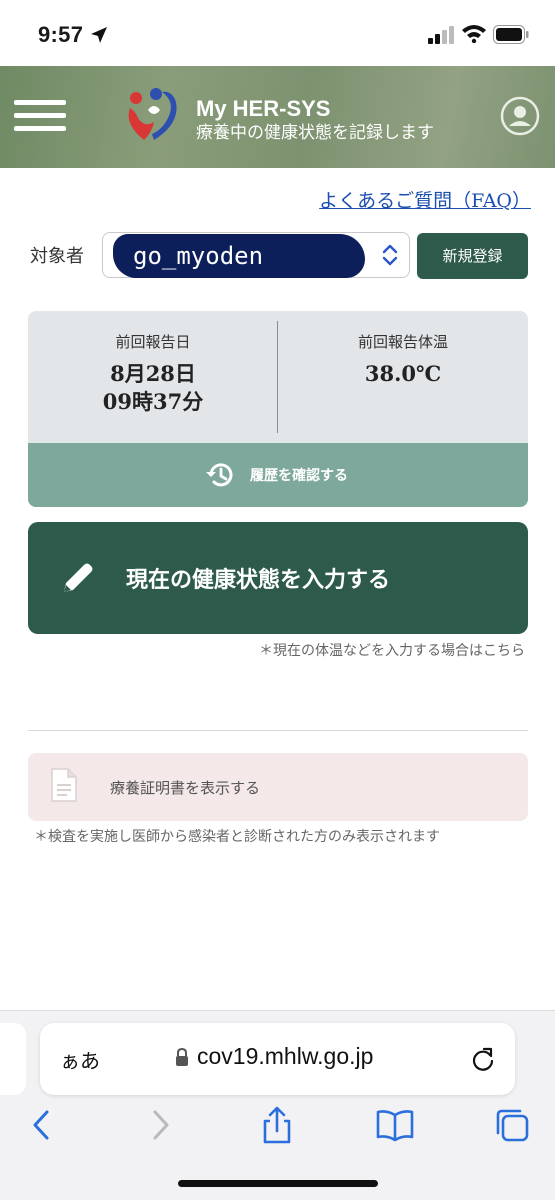 This screenshot has height=1200, width=555. Describe the element at coordinates (160, 1125) in the screenshot. I see `forward-icon` at that location.